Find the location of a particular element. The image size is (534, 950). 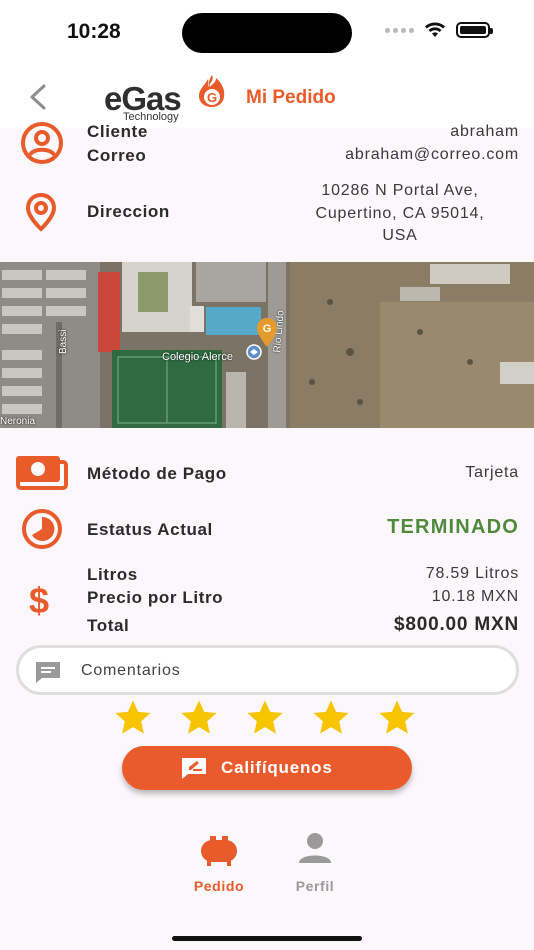

correo-value: abraham@correo.com is located at coordinates (432, 154).